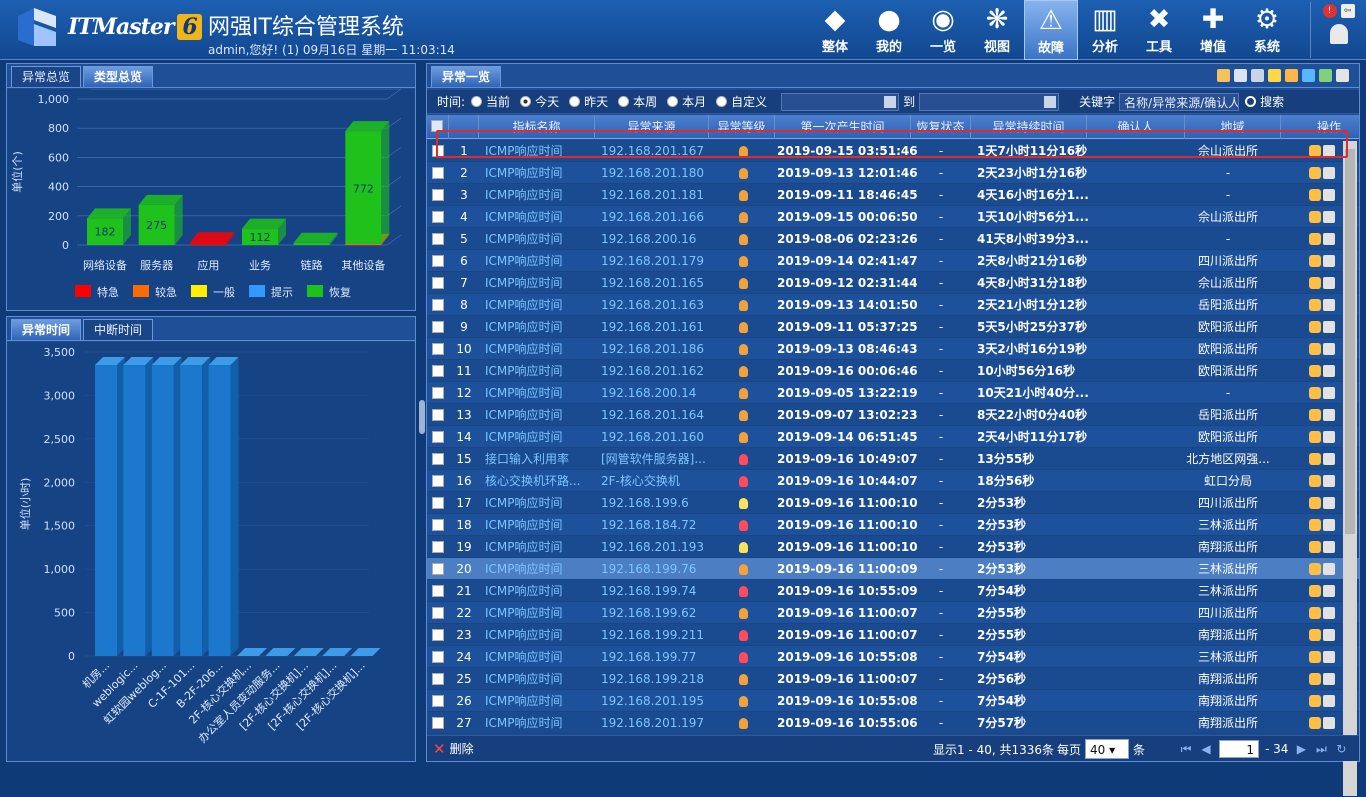 Image resolution: width=1366 pixels, height=797 pixels. I want to click on tab-anomaly-time: 异常时间, so click(46, 329).